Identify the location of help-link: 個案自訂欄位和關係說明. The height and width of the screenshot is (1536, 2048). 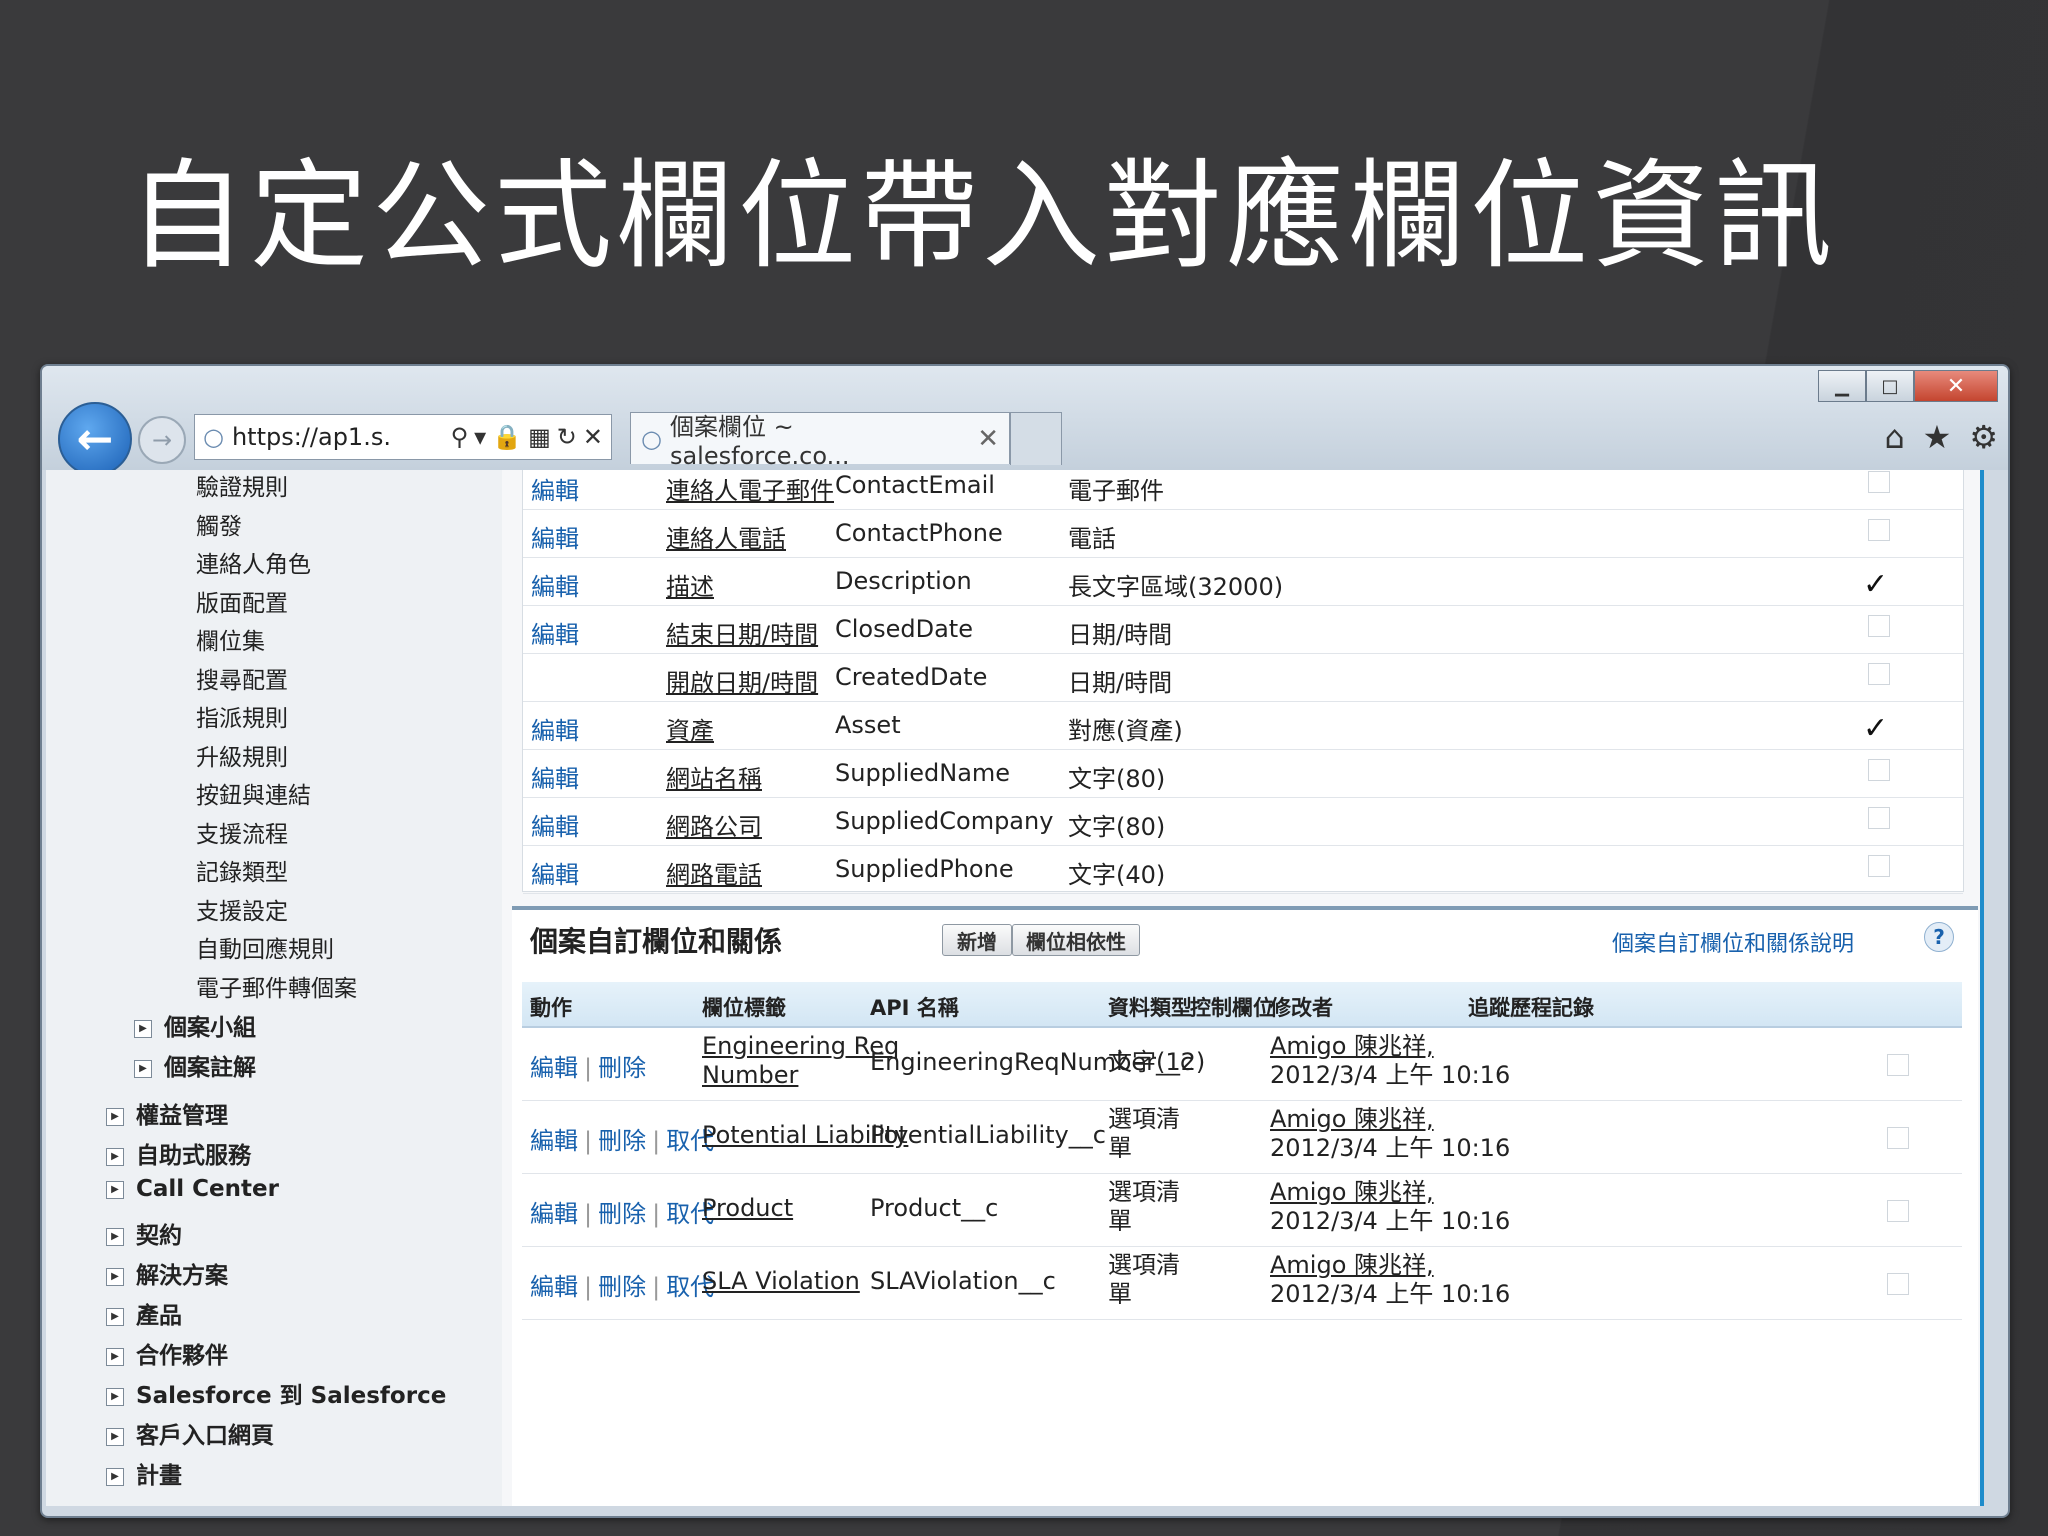
(1733, 942).